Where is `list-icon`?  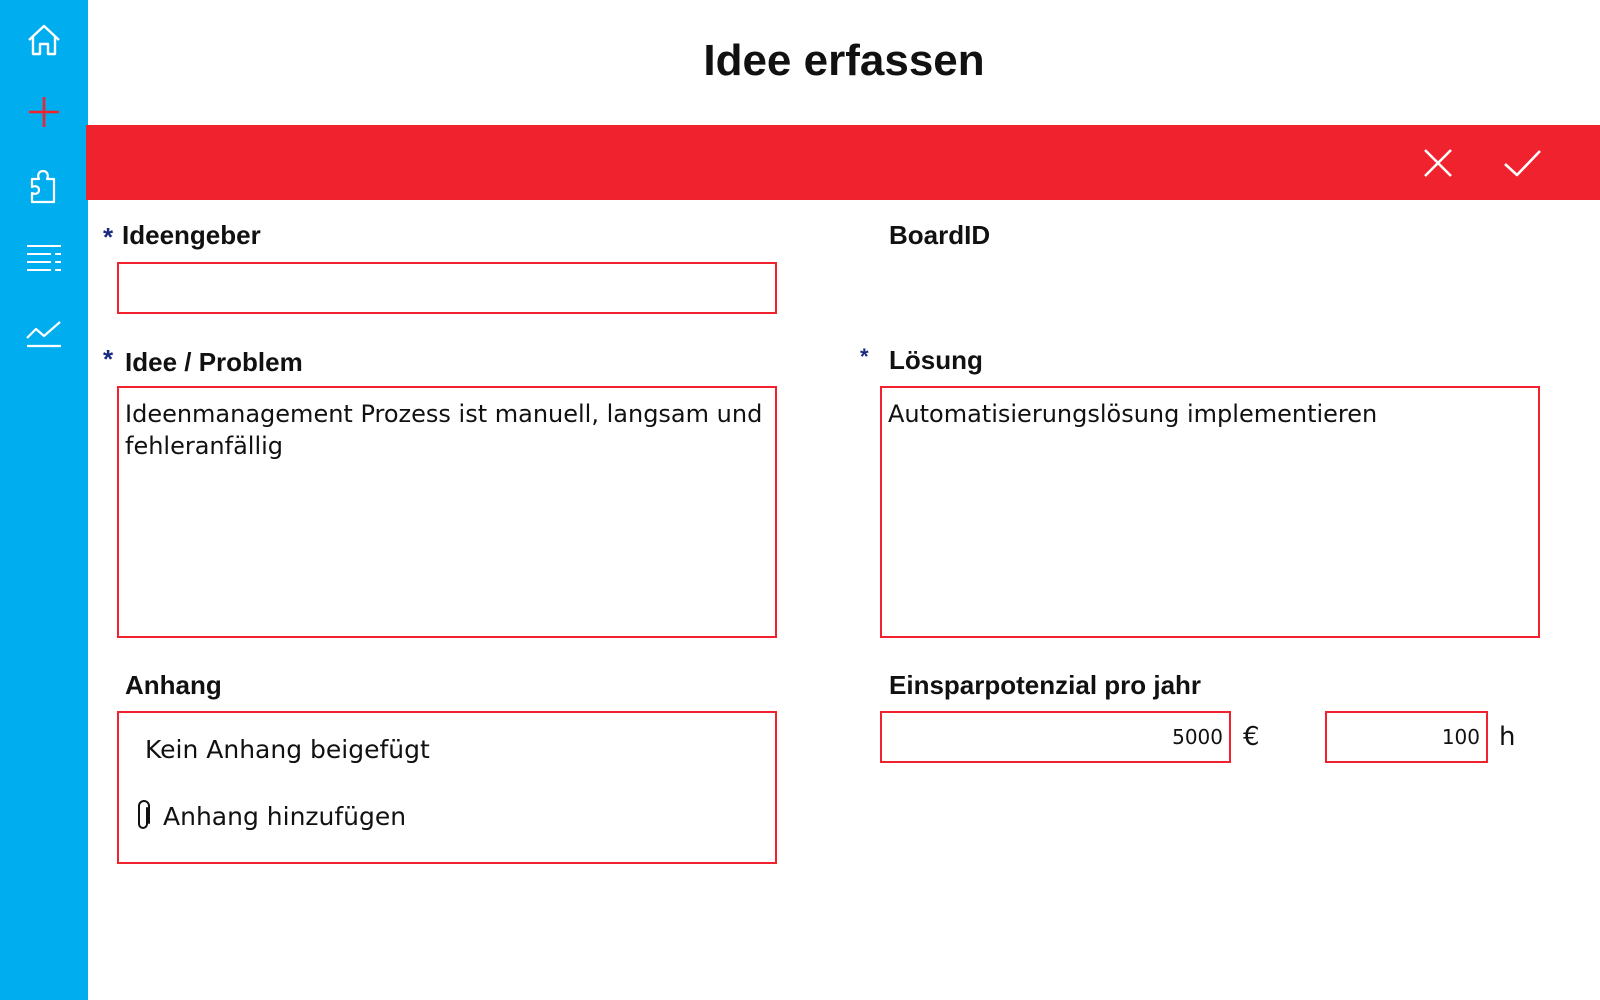
list-icon is located at coordinates (44, 258).